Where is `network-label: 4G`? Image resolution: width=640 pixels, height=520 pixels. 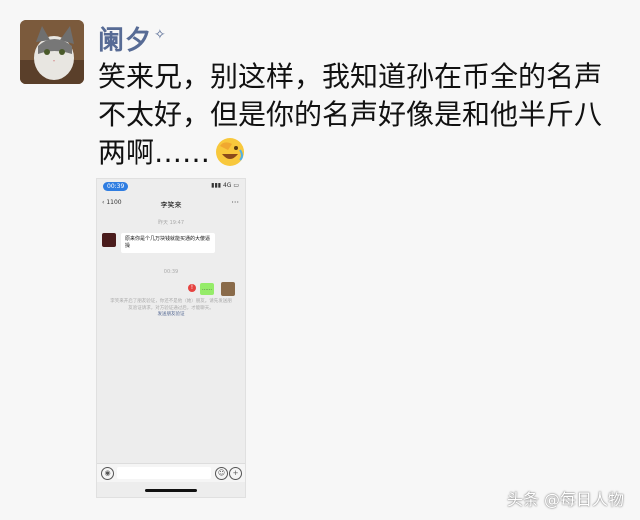 network-label: 4G is located at coordinates (227, 185).